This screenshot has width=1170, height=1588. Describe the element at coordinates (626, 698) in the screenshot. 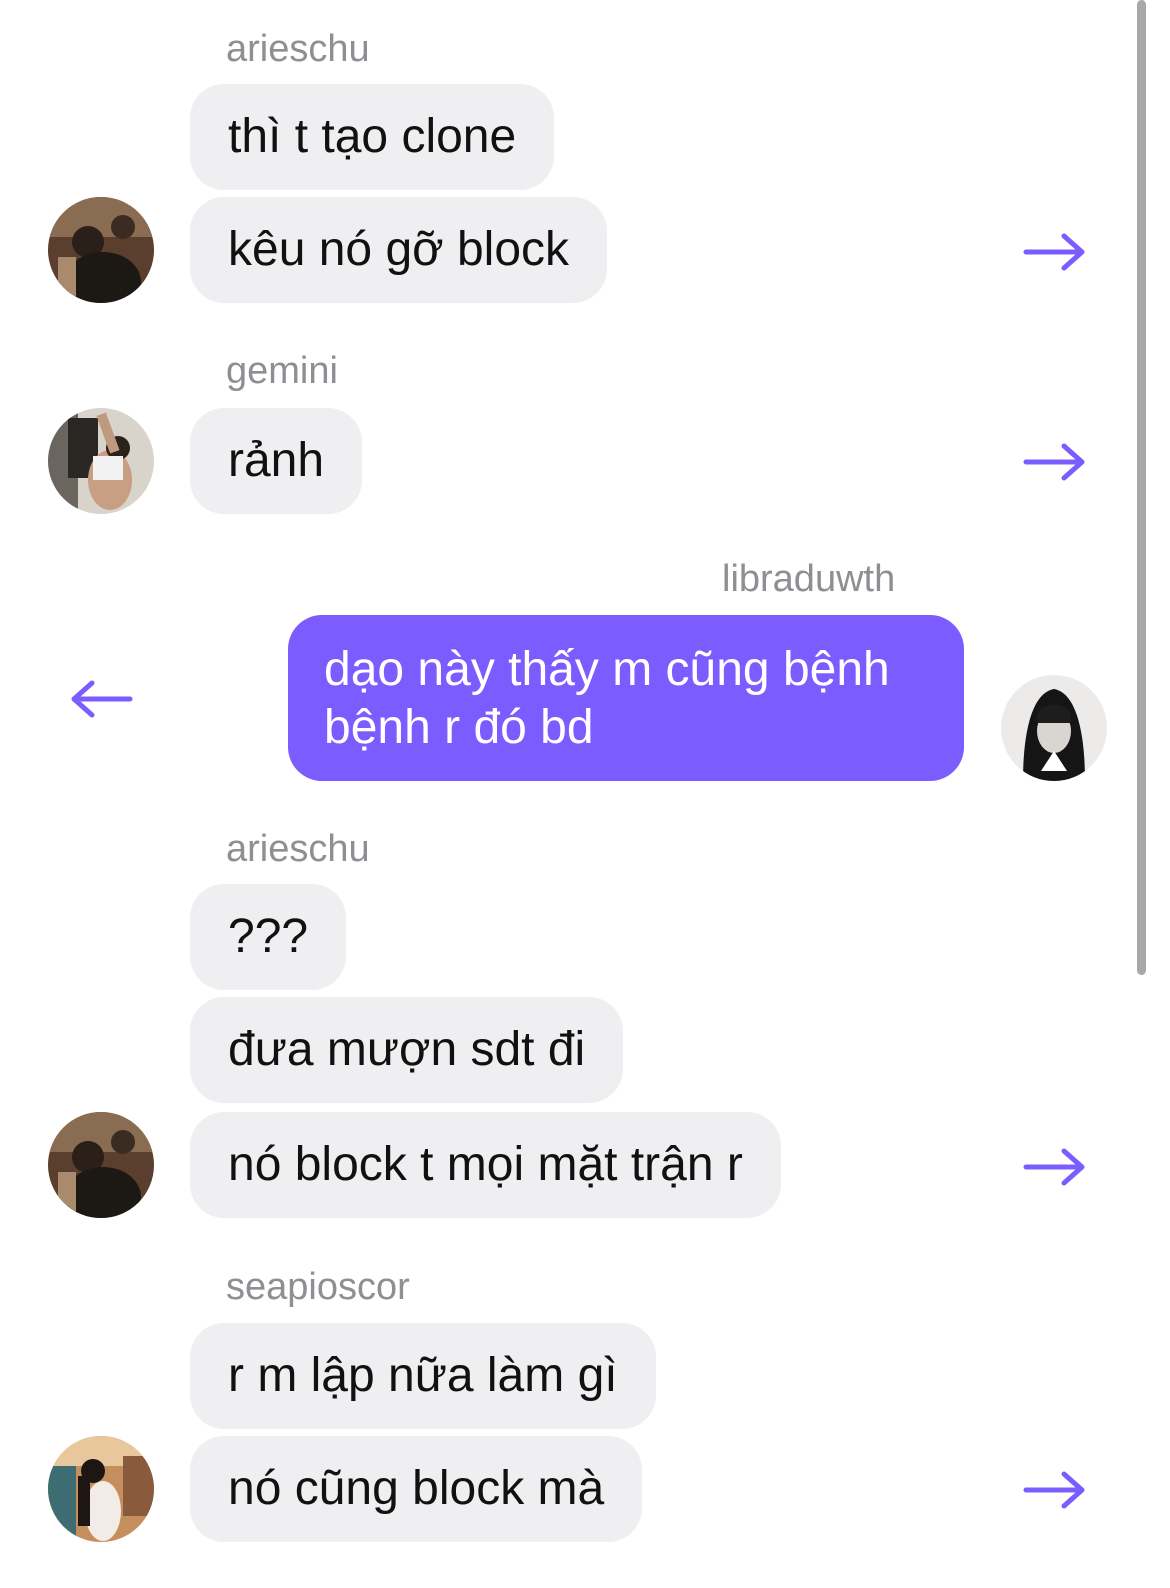

I see `message-bubble-mine: dạo này thấy m cũng bệnh bệnh r đó bd` at that location.